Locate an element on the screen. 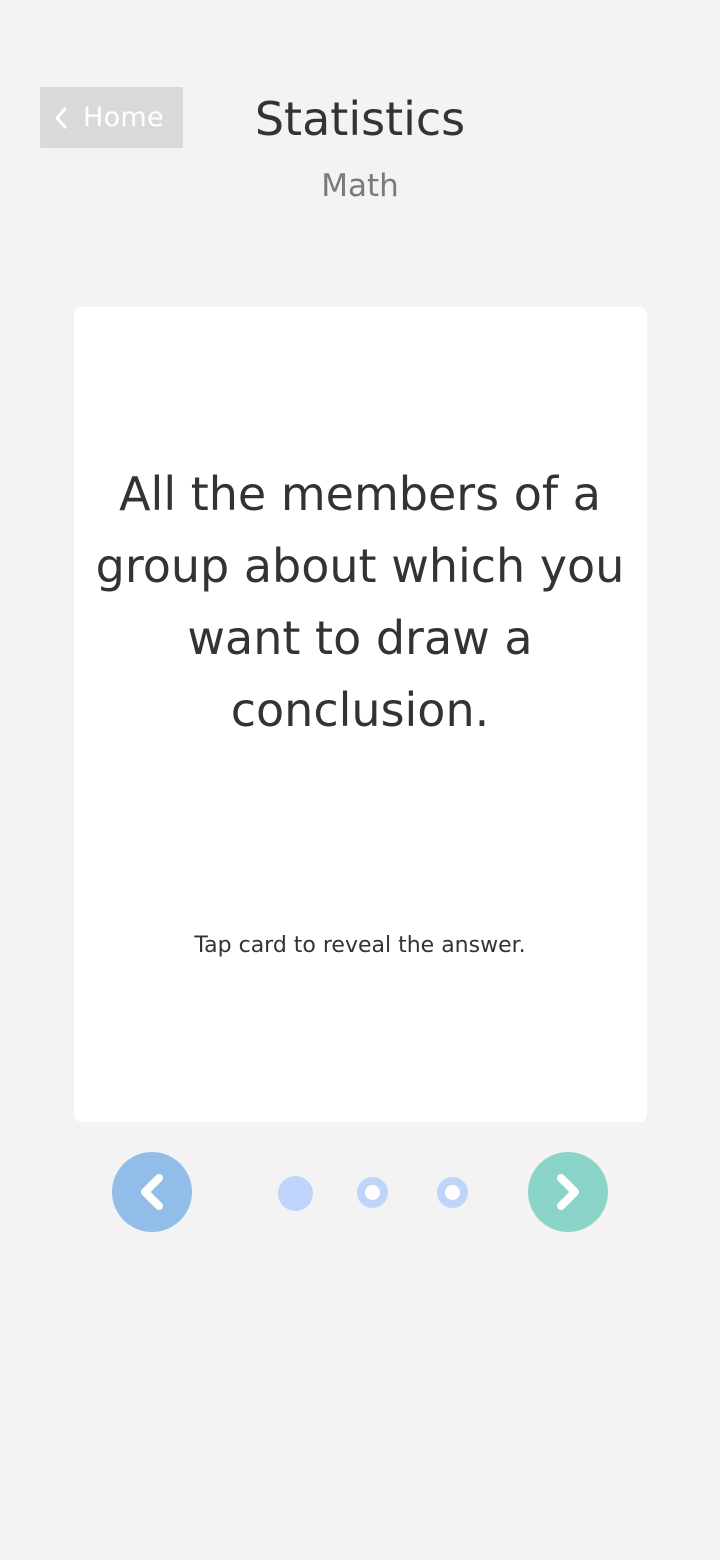  previous-card-button is located at coordinates (152, 1192).